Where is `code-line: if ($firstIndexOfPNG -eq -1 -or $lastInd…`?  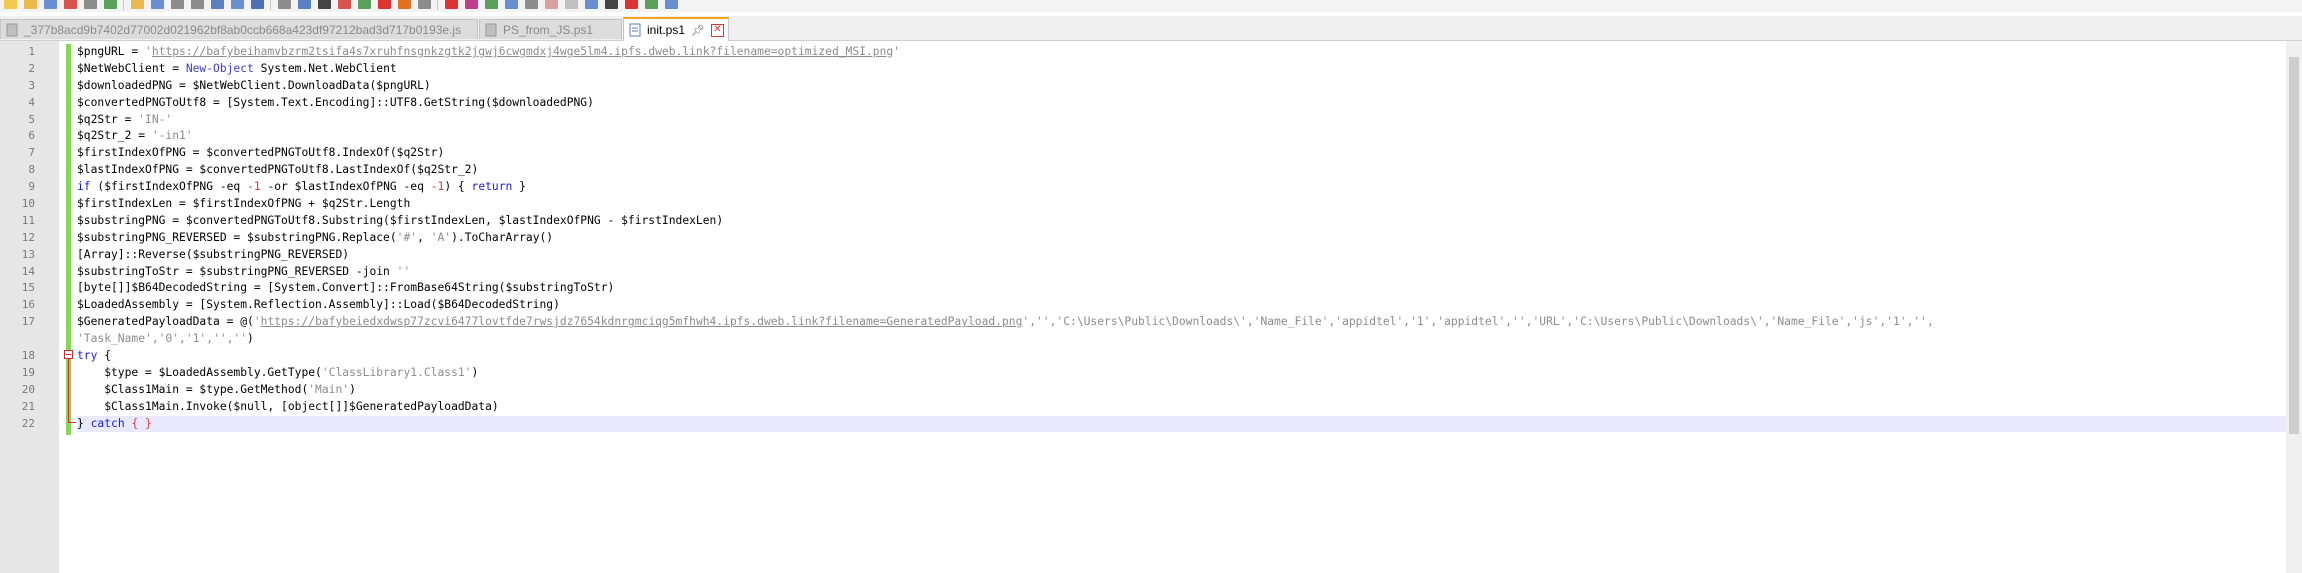 code-line: if ($firstIndexOfPNG -eq -1 -or $lastInd… is located at coordinates (1181, 187).